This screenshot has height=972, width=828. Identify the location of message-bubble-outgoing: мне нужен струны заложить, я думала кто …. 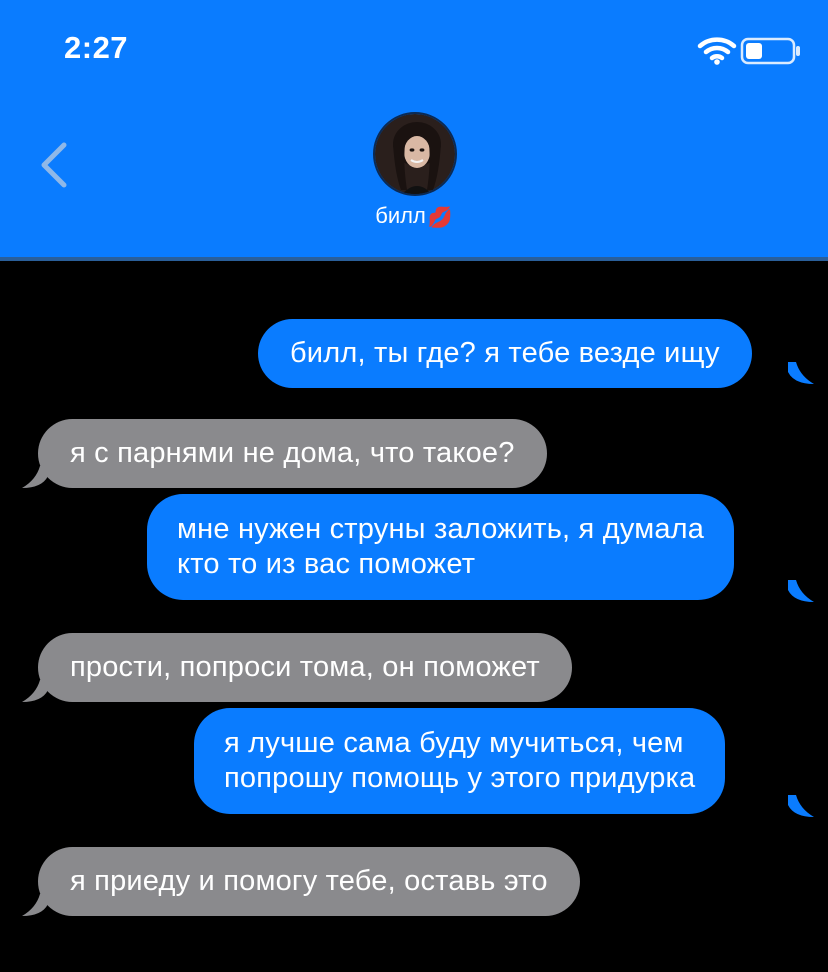
(441, 547).